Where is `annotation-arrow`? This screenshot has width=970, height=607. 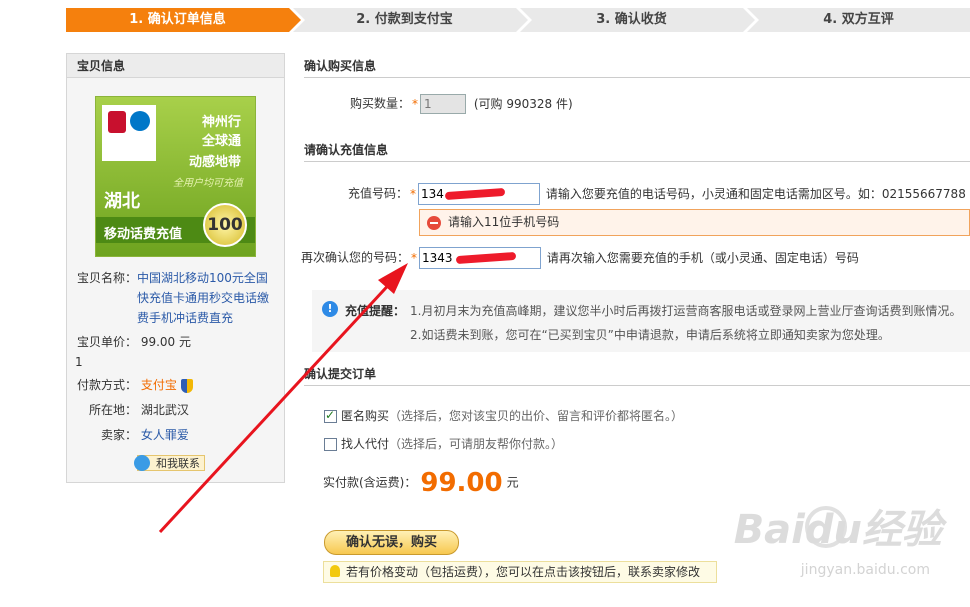
annotation-arrow is located at coordinates (283, 398).